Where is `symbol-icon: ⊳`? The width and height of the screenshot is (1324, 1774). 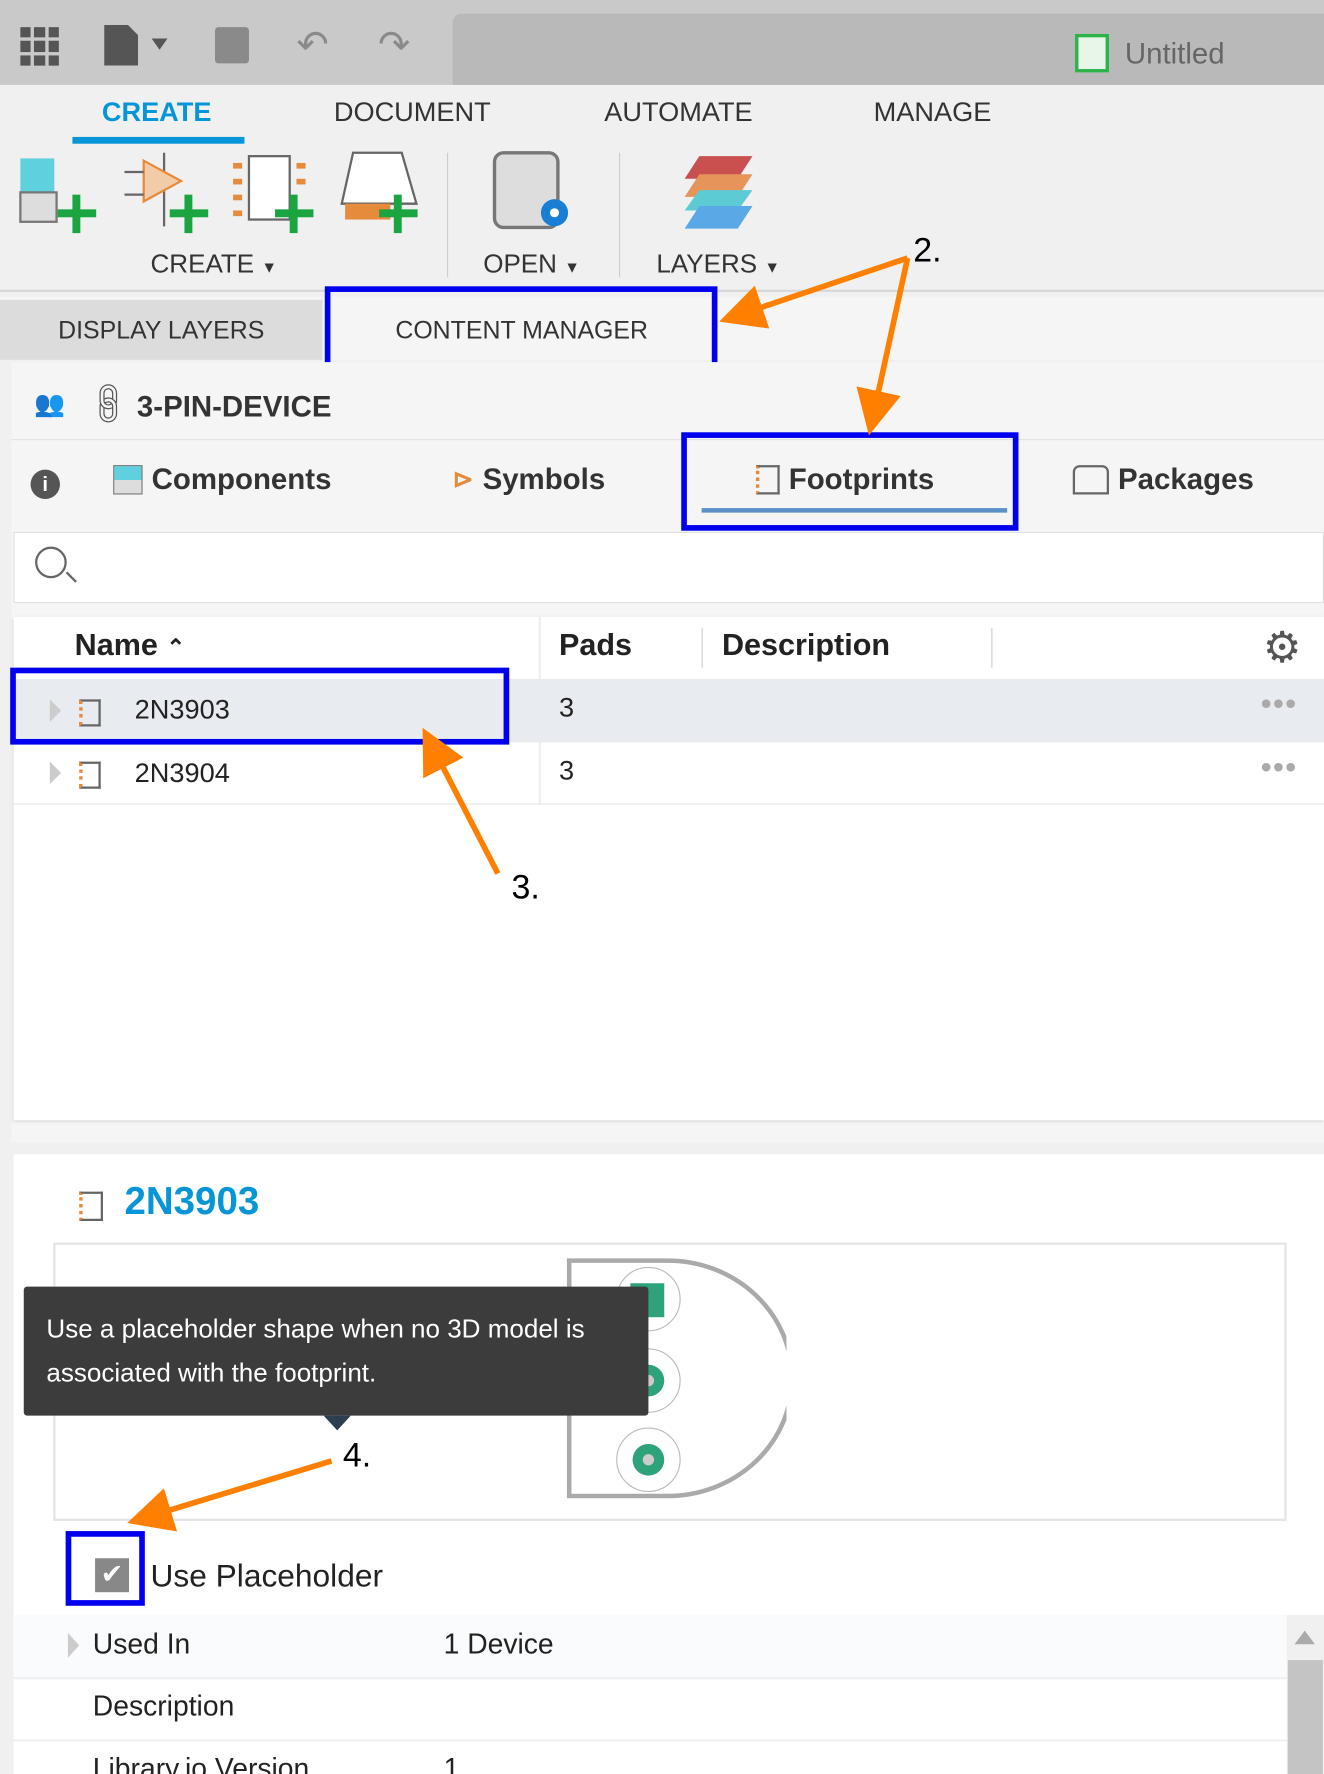
symbol-icon: ⊳ is located at coordinates (463, 478).